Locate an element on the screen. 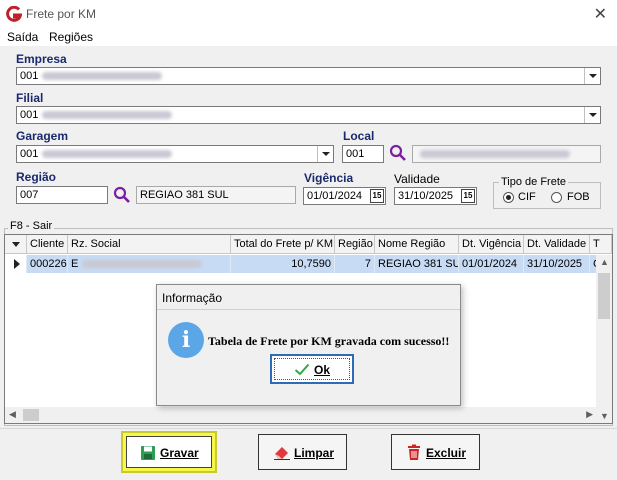  dialog-title: Informação is located at coordinates (192, 298).